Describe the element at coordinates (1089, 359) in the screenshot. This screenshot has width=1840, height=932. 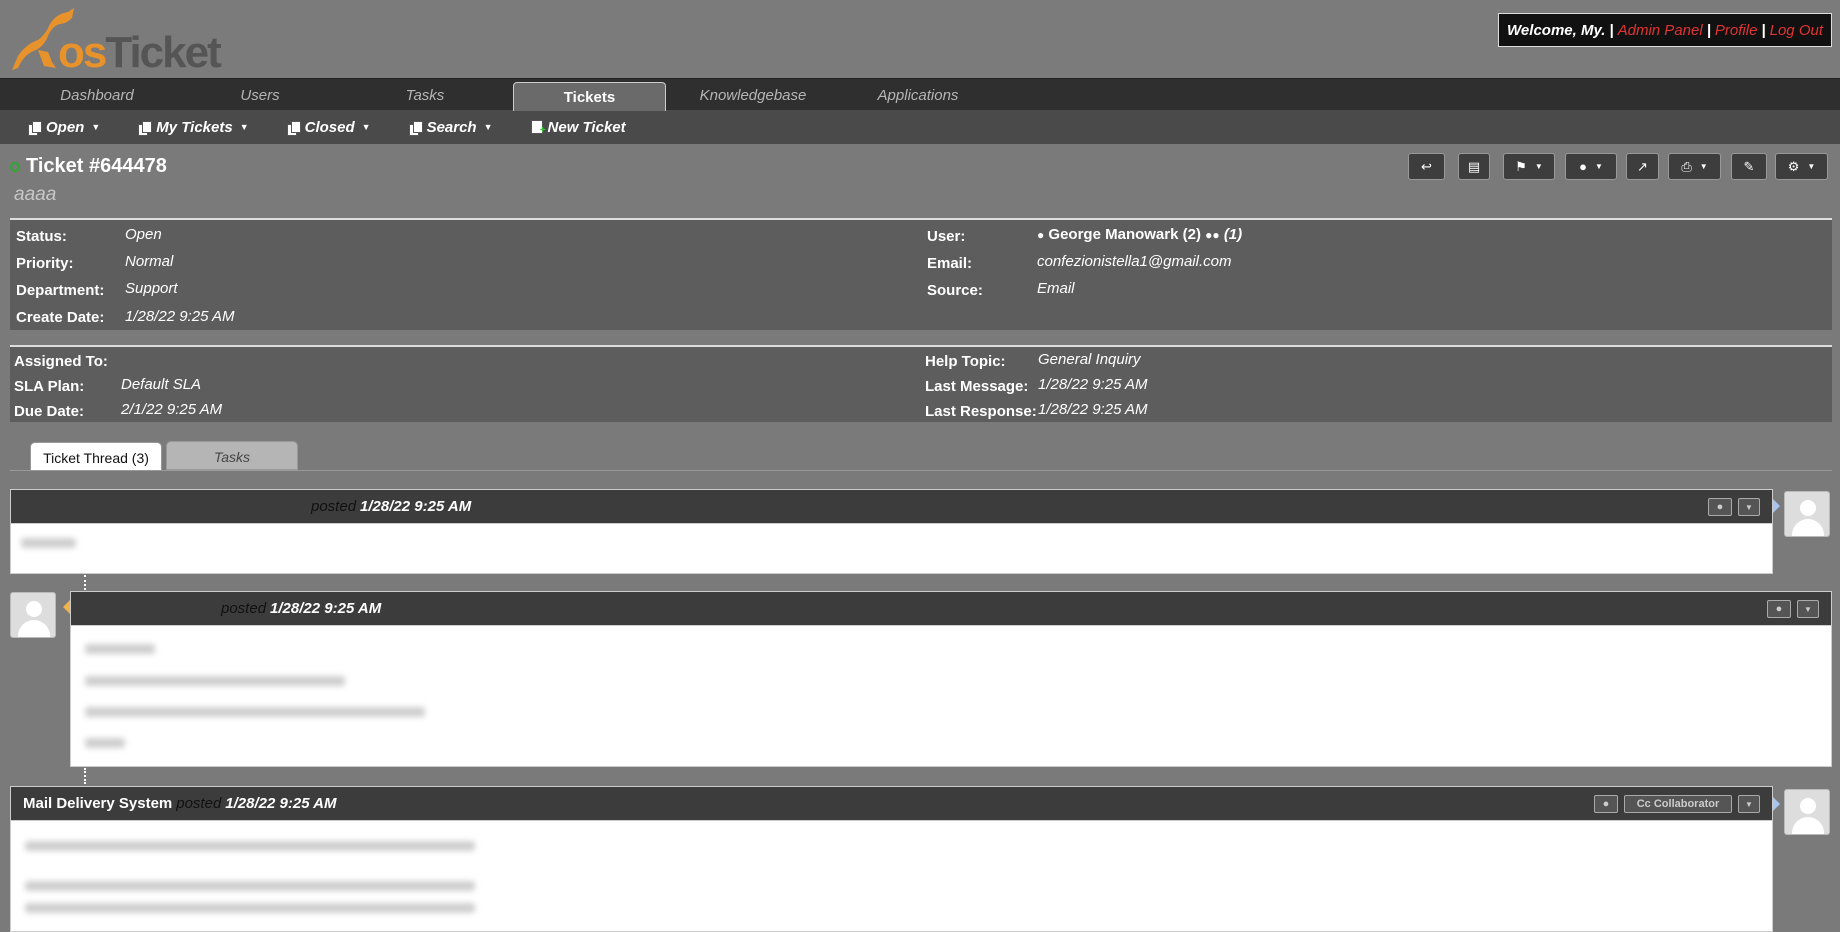
I see `help-topic-value: General Inquiry` at that location.